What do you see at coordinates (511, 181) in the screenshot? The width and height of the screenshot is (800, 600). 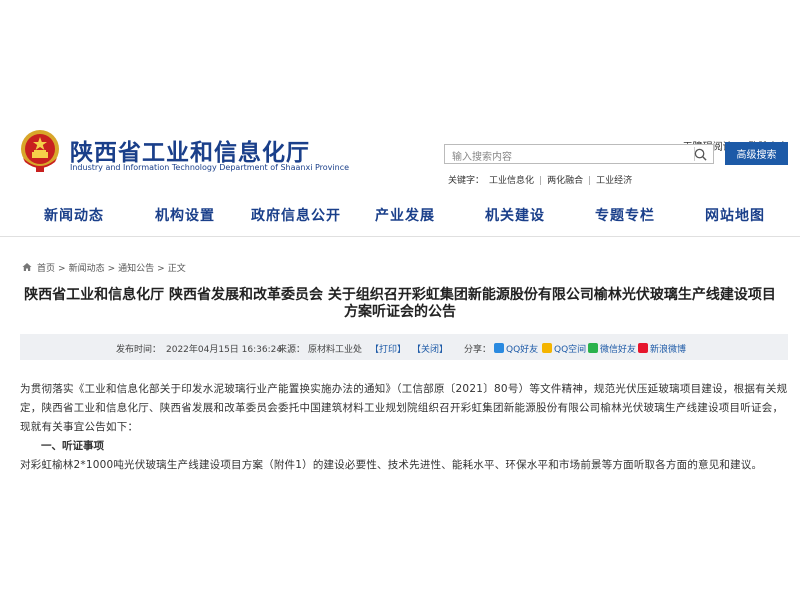 I see `keyword-link: 工业信息化` at bounding box center [511, 181].